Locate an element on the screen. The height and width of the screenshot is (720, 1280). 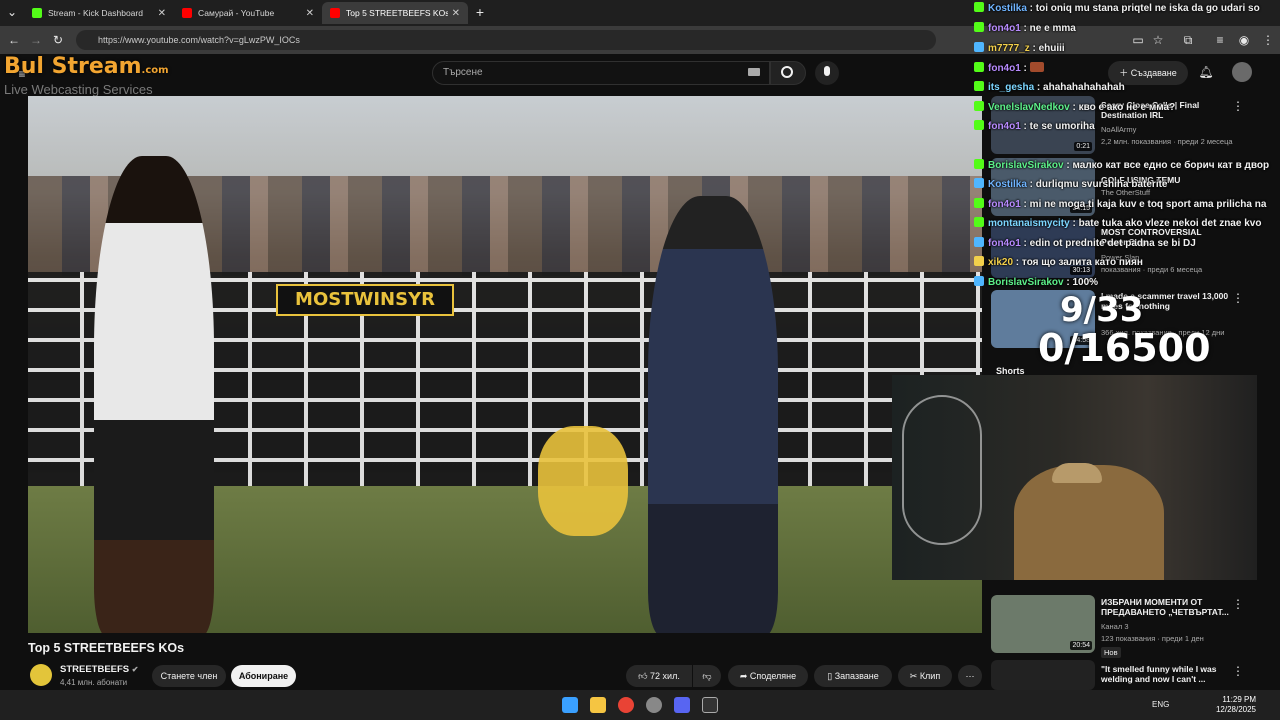
recommendation-channel: NoAllArmy is located at coordinates (1118, 129).